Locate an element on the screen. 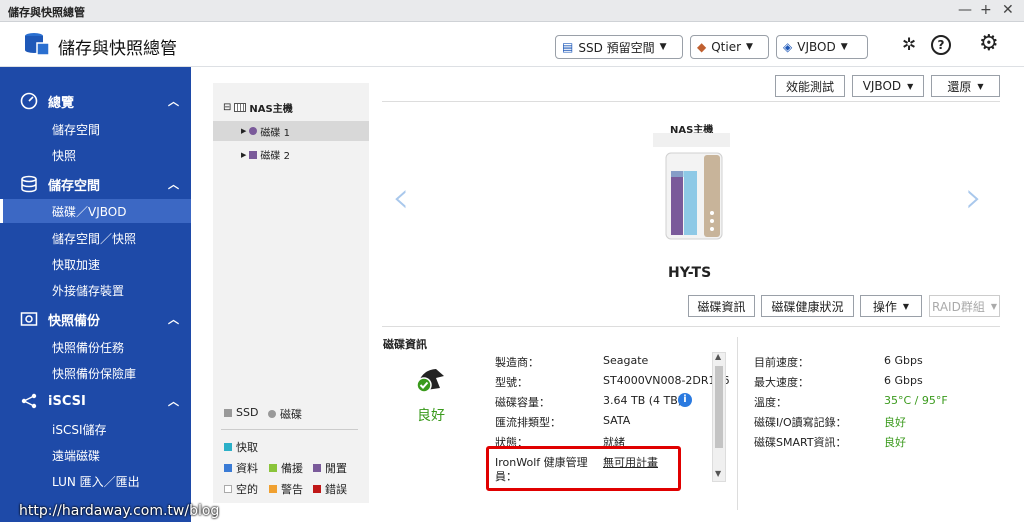 The width and height of the screenshot is (1024, 522). sidebar-section-label: 快照備份 is located at coordinates (74, 321).